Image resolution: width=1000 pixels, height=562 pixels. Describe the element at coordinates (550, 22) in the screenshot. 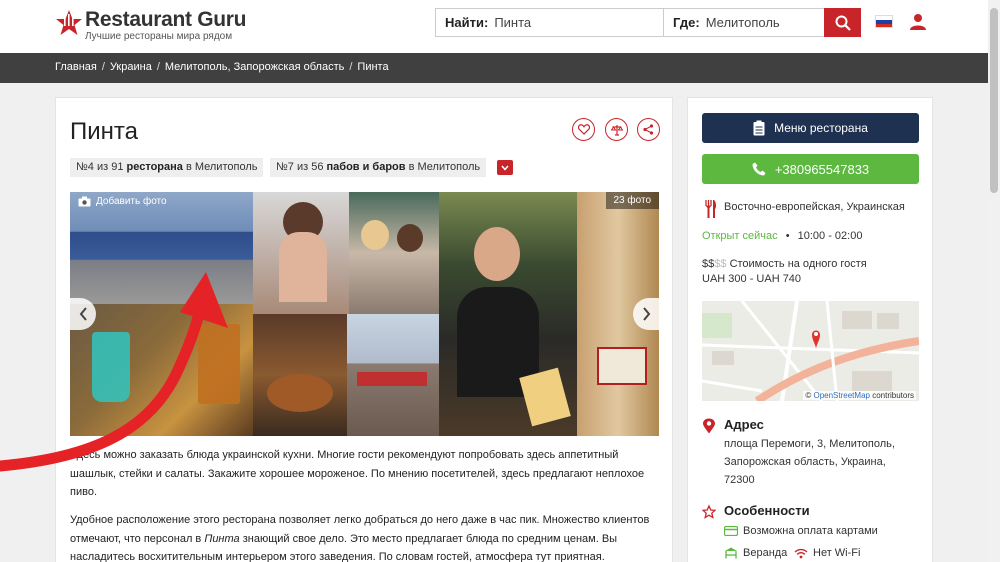

I see `search-what-field: Найти: Пинта` at that location.